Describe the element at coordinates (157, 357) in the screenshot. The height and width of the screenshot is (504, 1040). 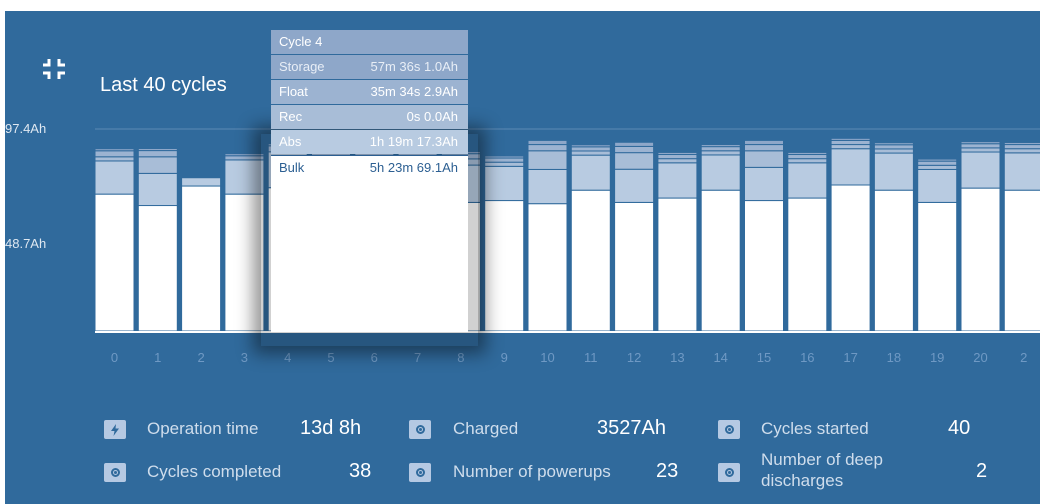
I see `x-tick-label-1: 1` at that location.